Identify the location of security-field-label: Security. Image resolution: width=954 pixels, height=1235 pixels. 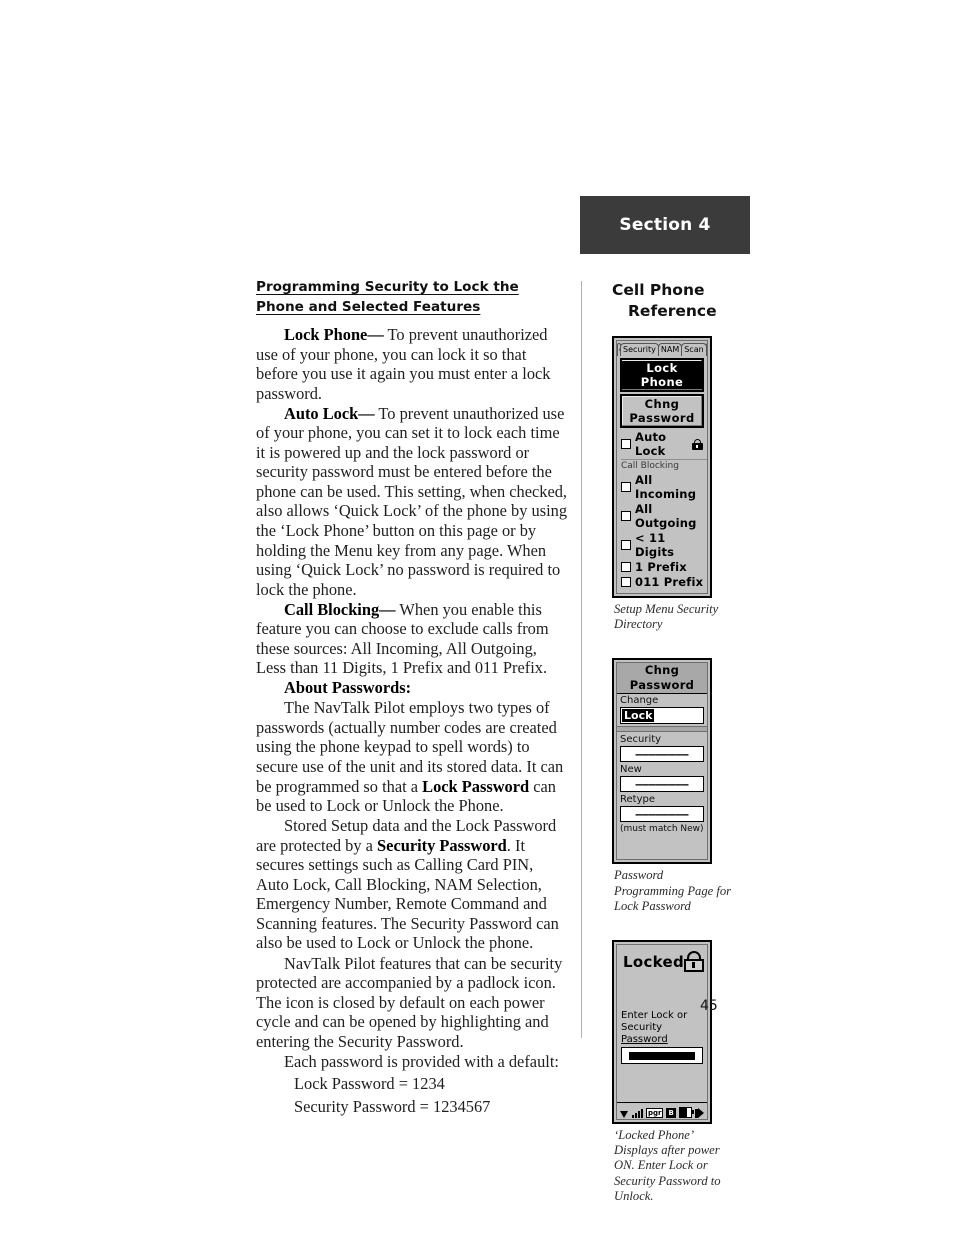
(641, 740).